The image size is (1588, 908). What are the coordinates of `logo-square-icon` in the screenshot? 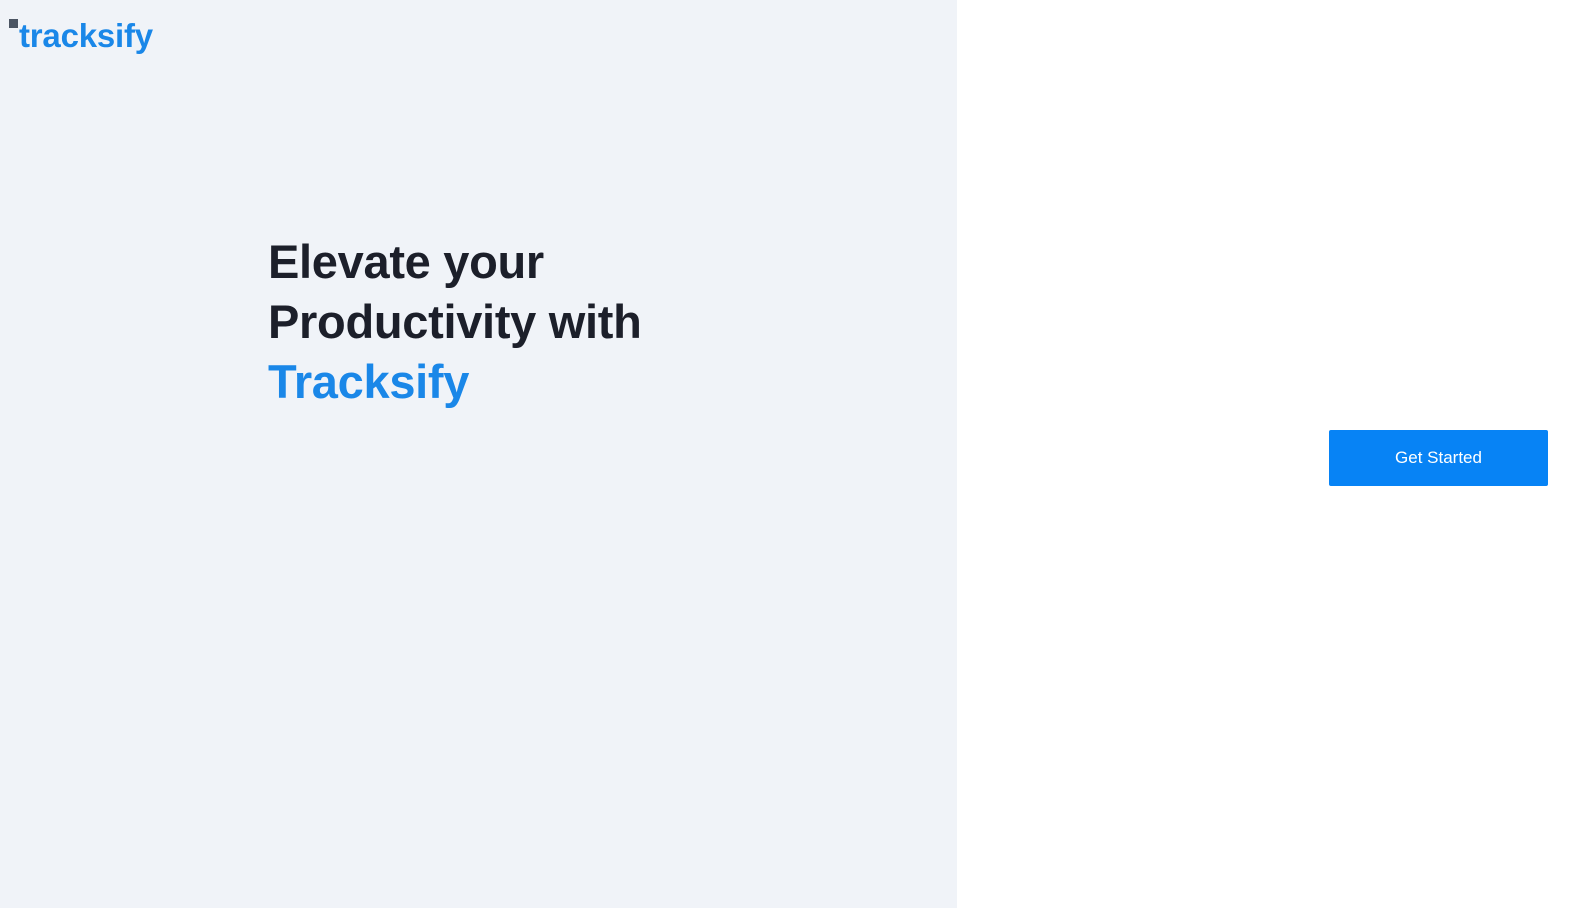 It's located at (13, 23).